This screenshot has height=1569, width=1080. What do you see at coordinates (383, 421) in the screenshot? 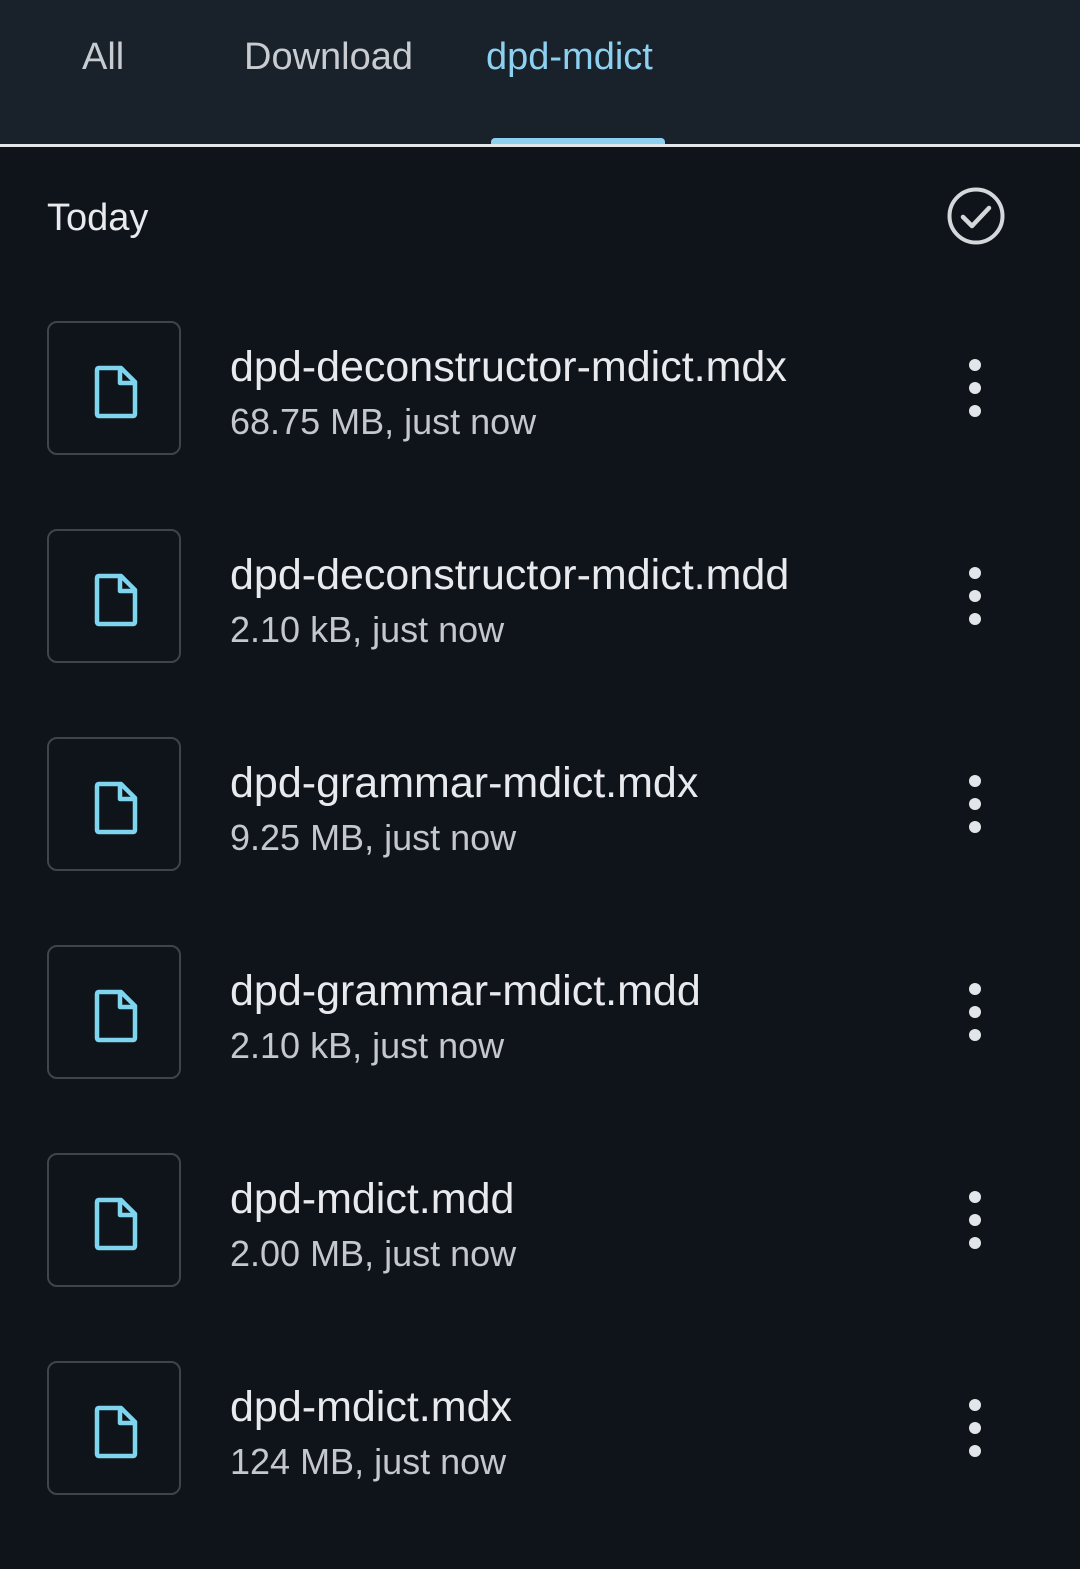
I see `file-meta: 68.75 MB, just now` at bounding box center [383, 421].